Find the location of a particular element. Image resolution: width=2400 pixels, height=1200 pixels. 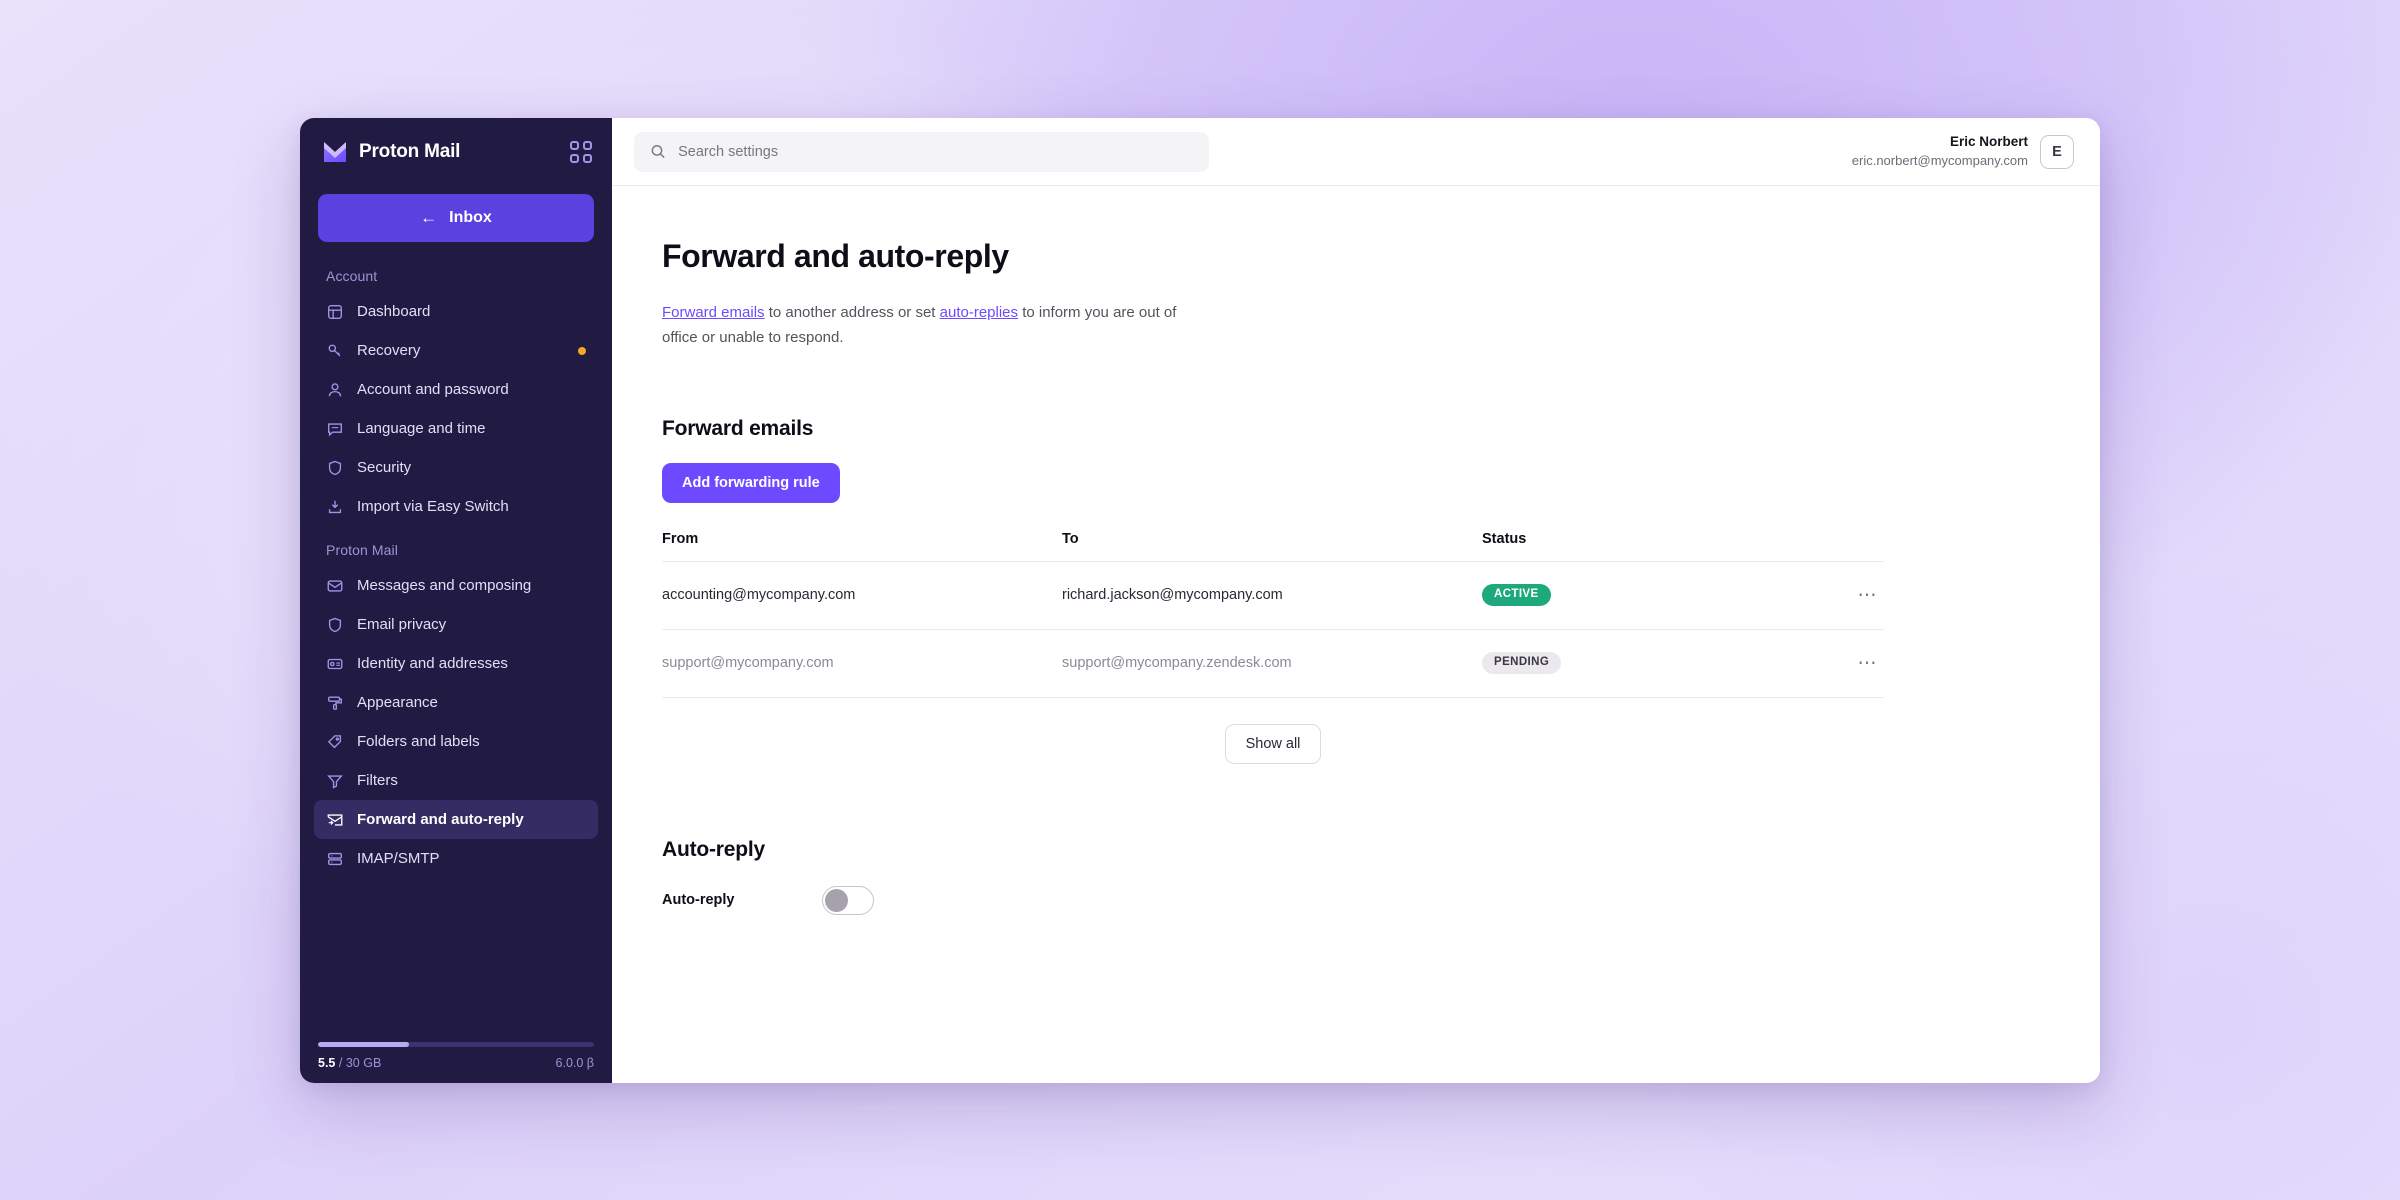

row-status: ACTIVE is located at coordinates (1642, 595).